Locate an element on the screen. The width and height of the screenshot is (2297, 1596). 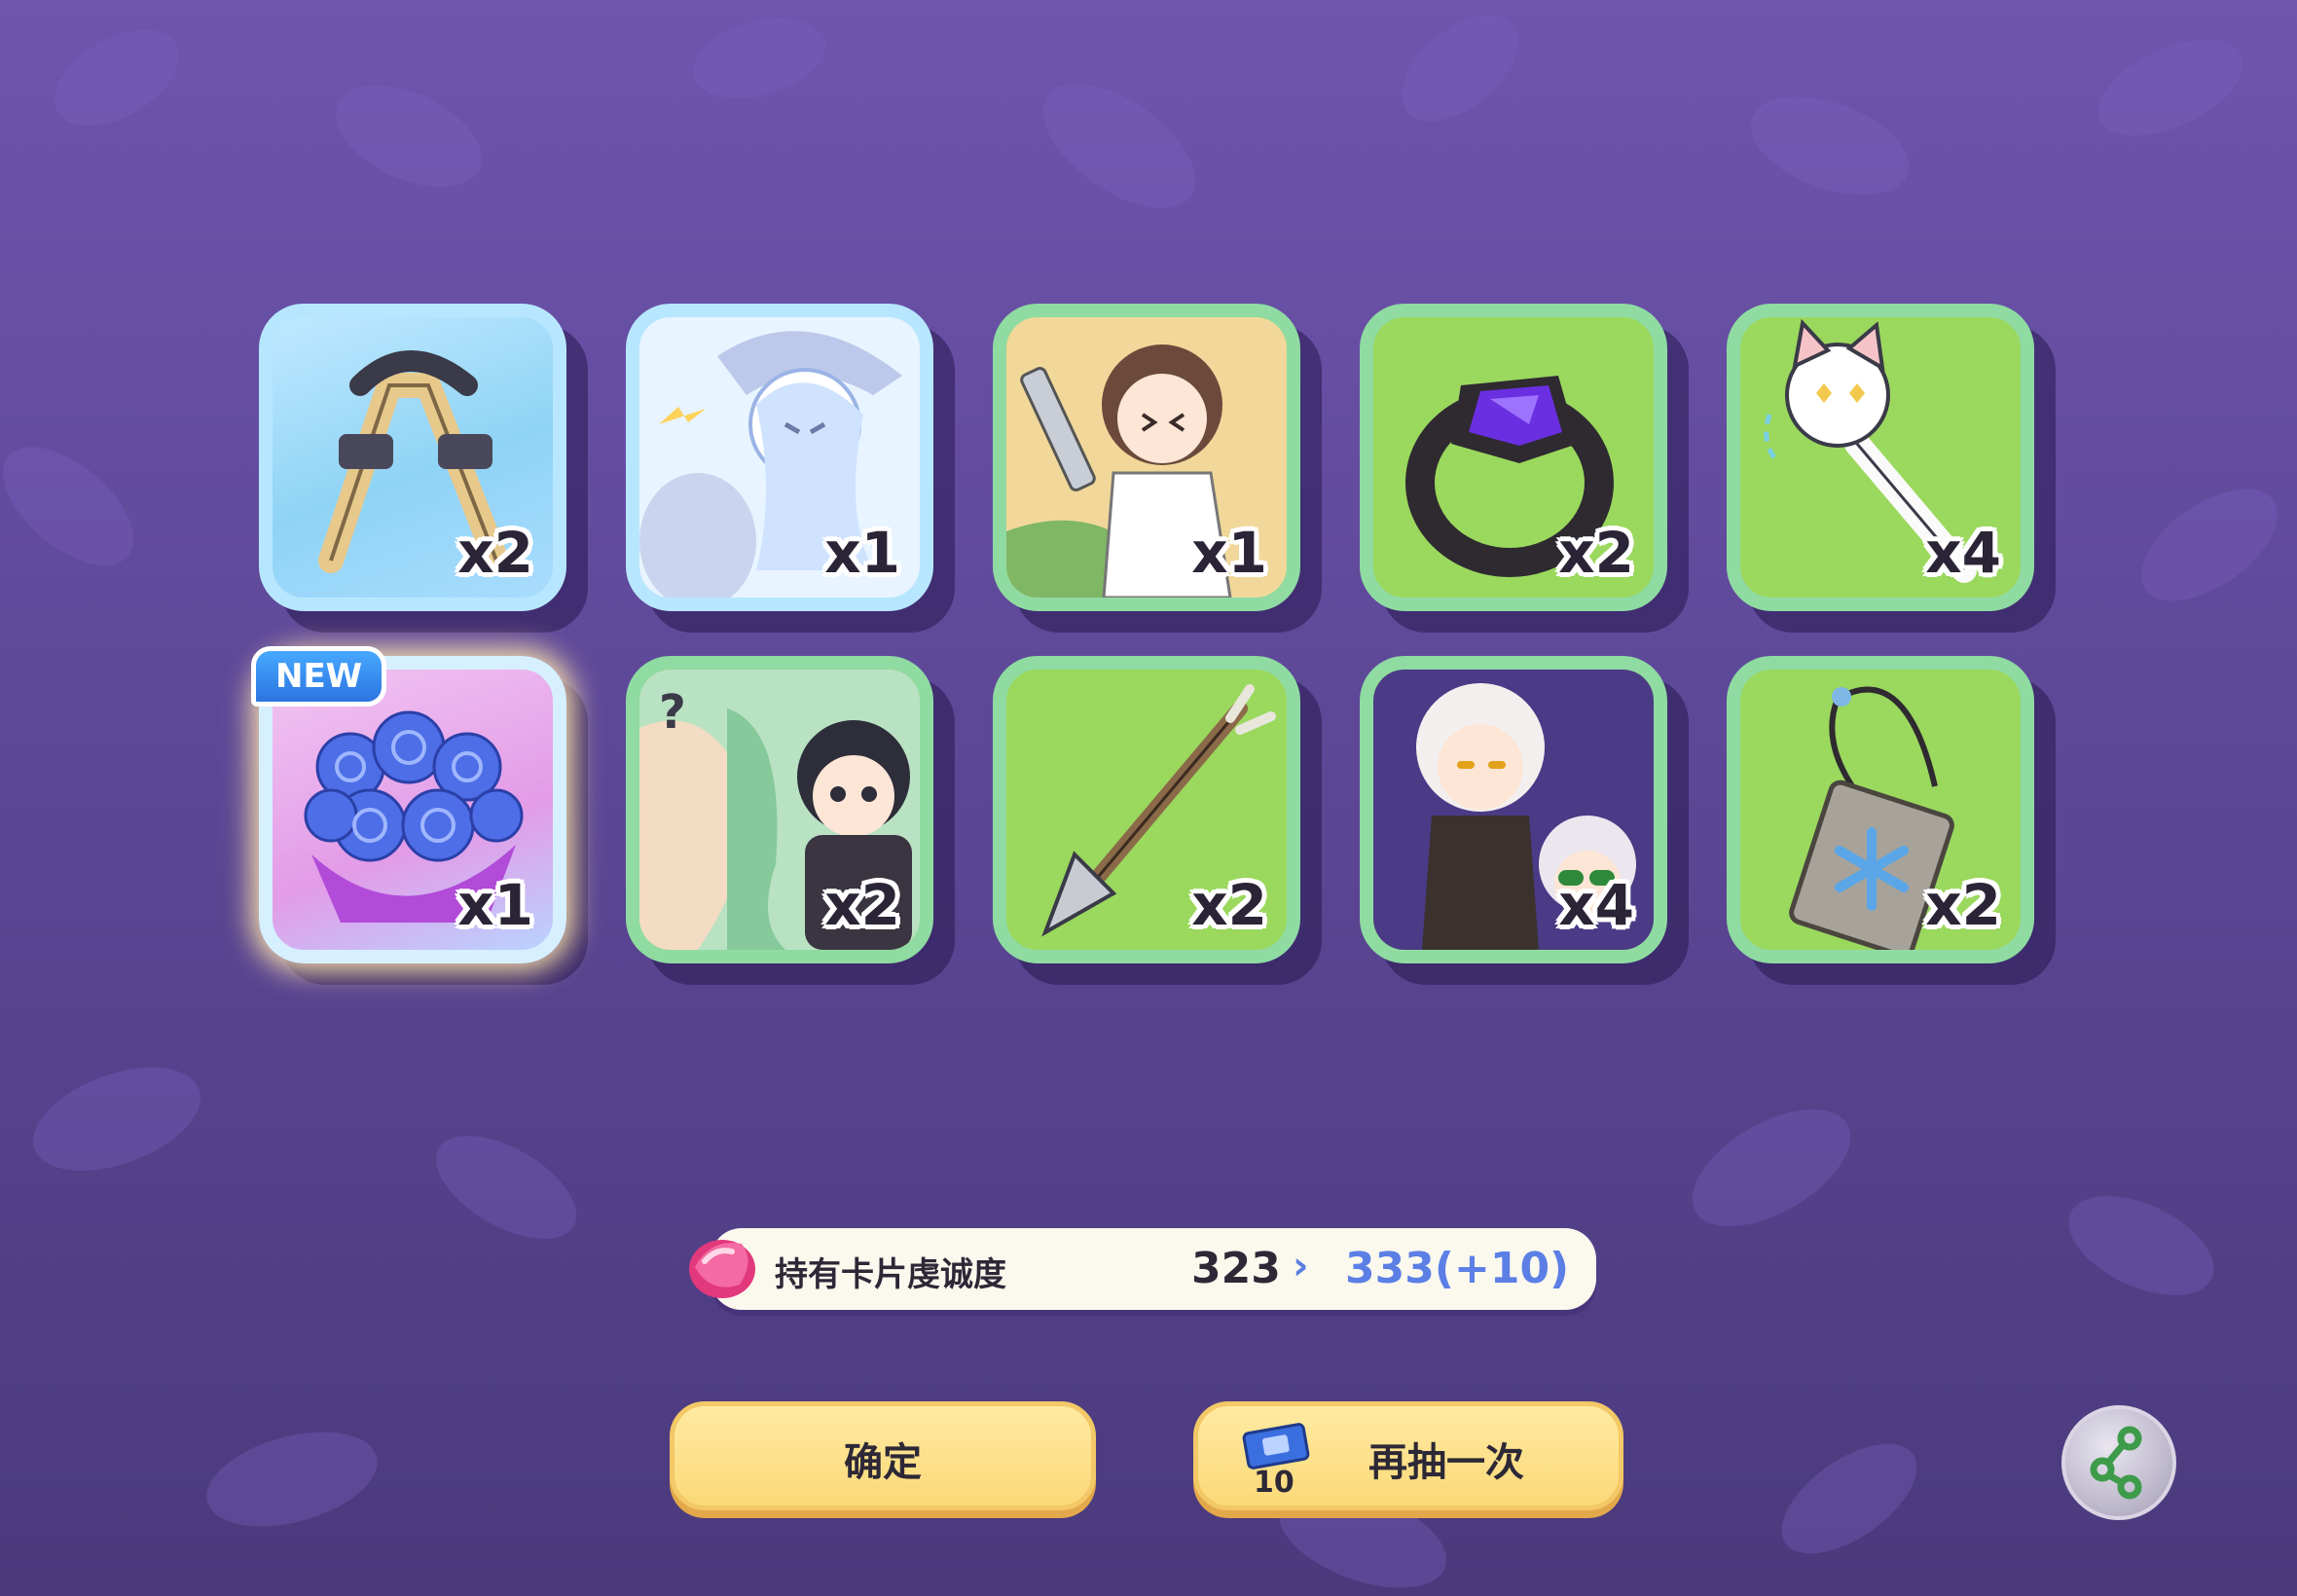
draw-again-label: 再抽一次 is located at coordinates (1446, 1462).